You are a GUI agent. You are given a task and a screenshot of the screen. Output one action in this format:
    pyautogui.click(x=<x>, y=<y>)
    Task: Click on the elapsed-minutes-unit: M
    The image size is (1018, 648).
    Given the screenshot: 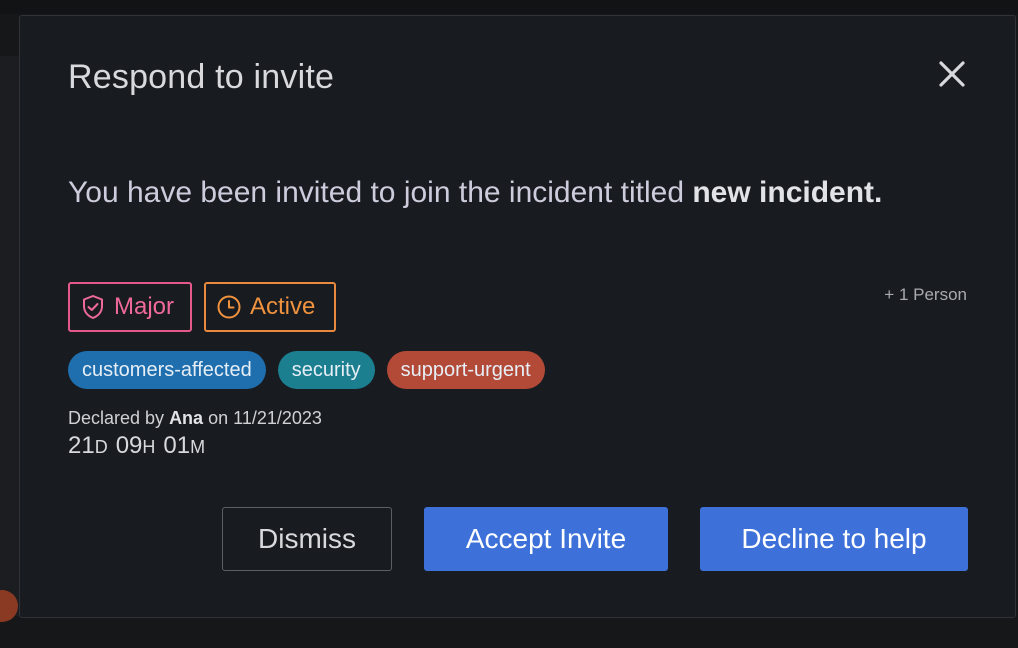 What is the action you would take?
    pyautogui.click(x=198, y=447)
    